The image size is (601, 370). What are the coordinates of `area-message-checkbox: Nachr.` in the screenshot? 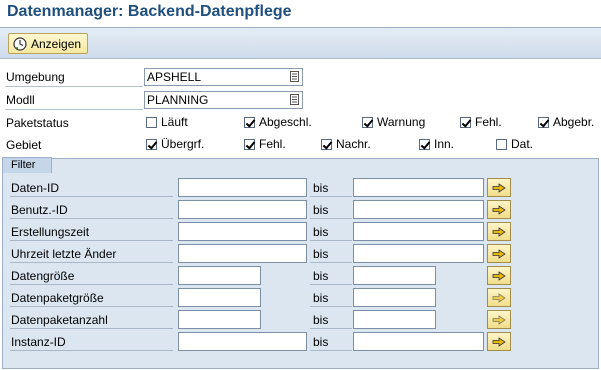 It's located at (346, 144).